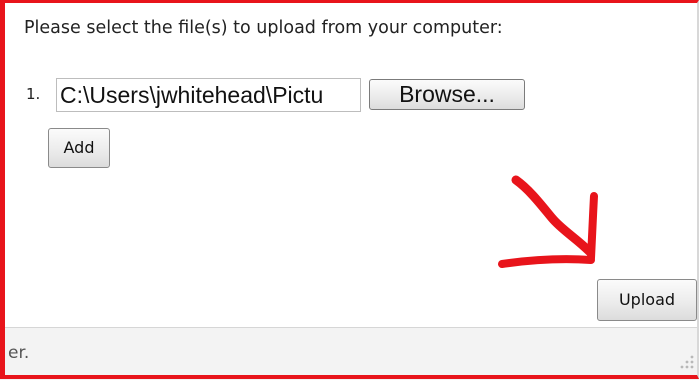 The height and width of the screenshot is (380, 699). I want to click on file-path-input: C:\Users\jwhitehead\Pictu, so click(208, 95).